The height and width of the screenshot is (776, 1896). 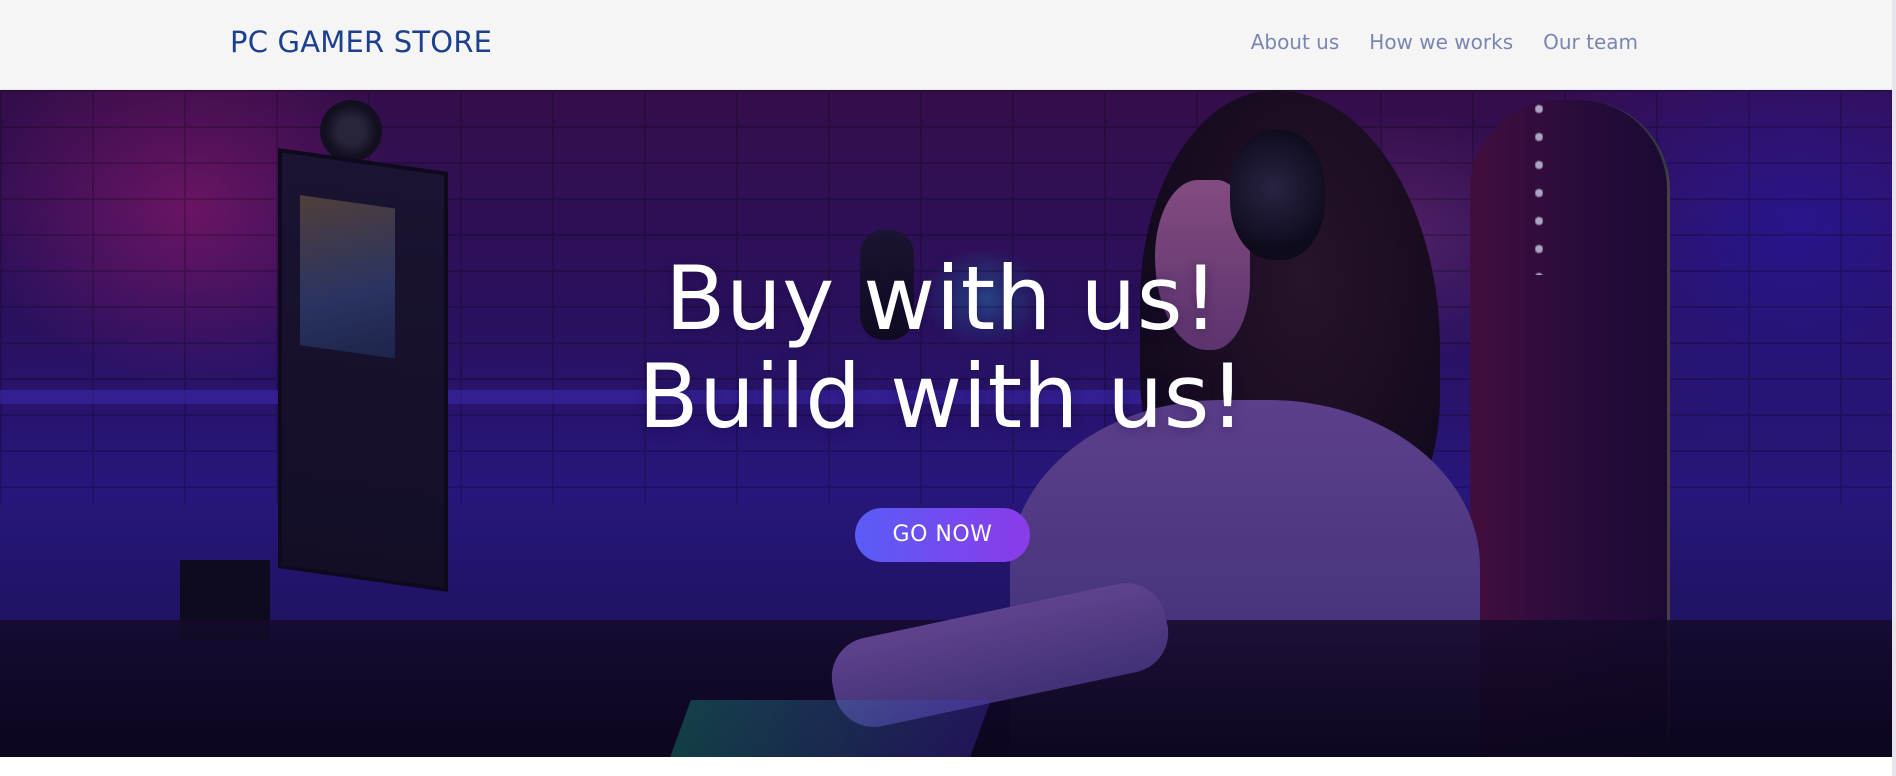 I want to click on go-now-button: GO NOW, so click(x=942, y=535).